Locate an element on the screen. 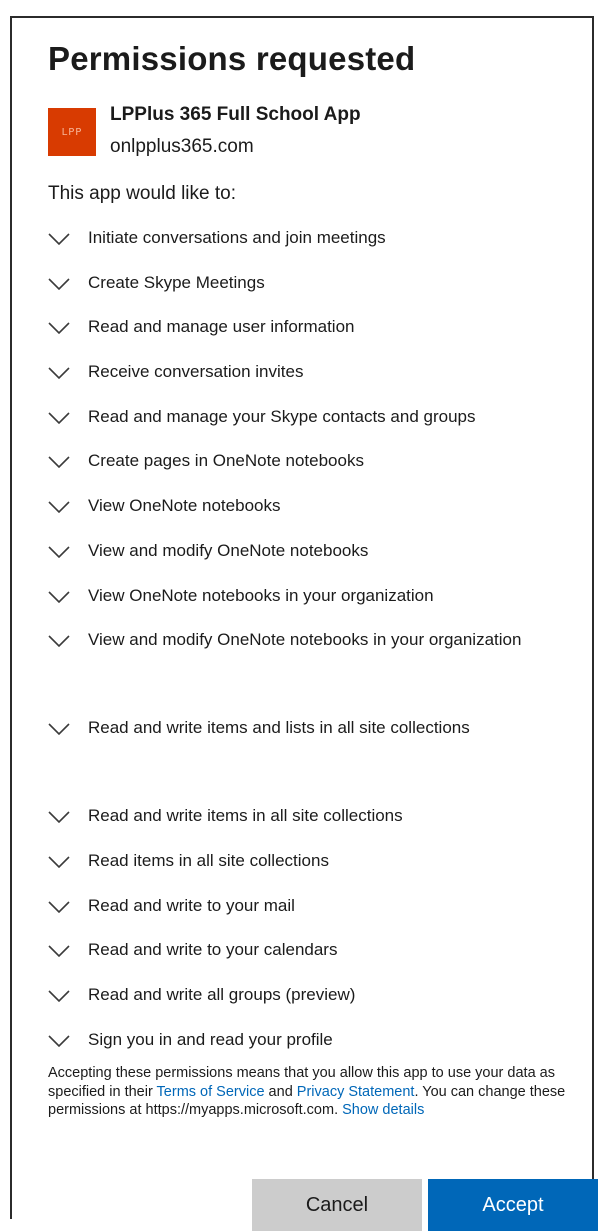 The height and width of the screenshot is (1231, 600). permission-item: Initiate conversations and join meetings is located at coordinates (313, 248).